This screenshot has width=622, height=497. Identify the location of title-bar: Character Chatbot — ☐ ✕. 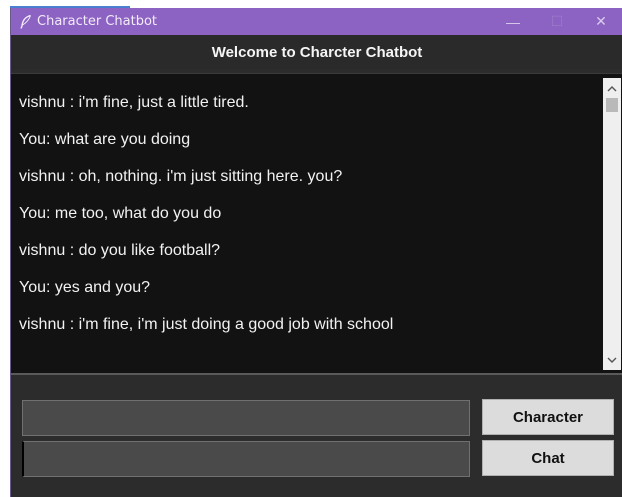
(316, 21).